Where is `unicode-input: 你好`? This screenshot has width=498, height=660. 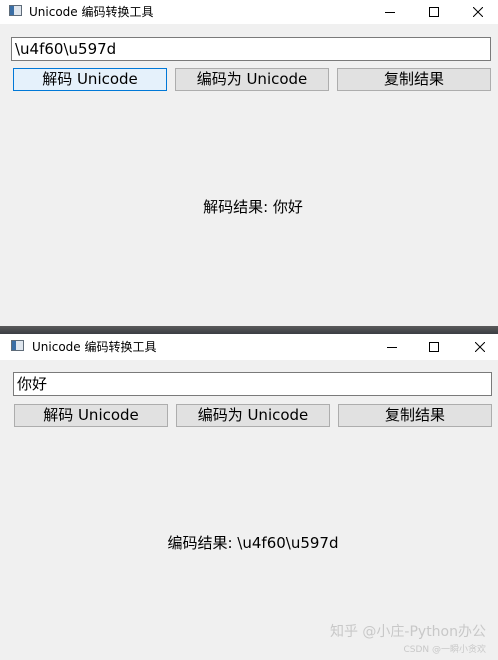 unicode-input: 你好 is located at coordinates (252, 384).